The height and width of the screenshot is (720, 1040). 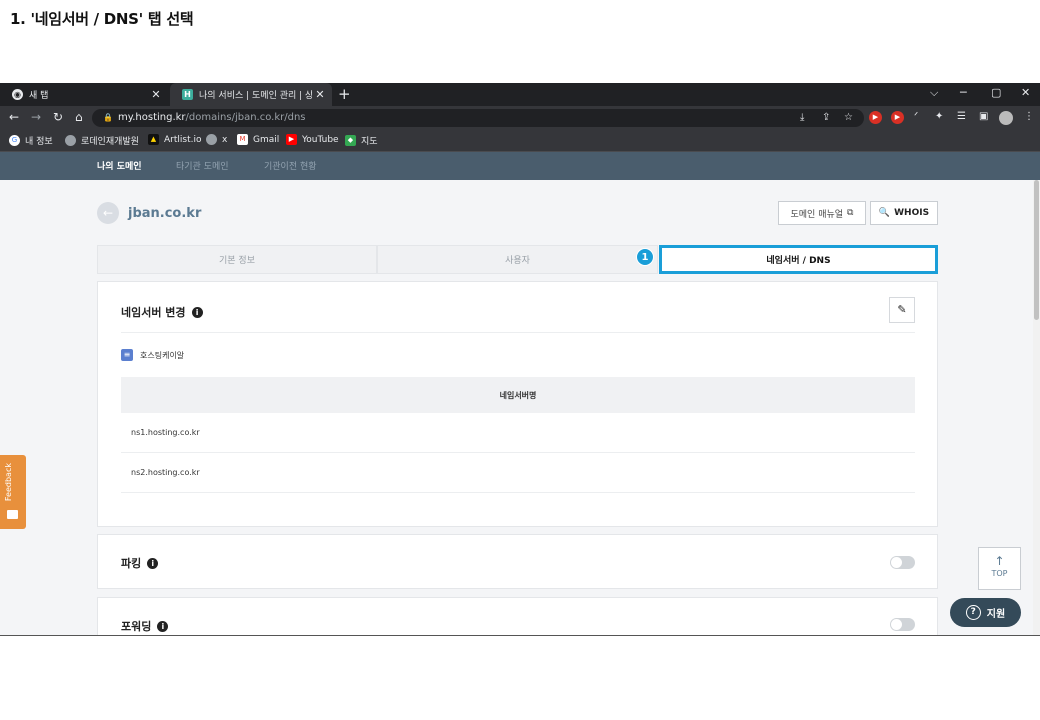 What do you see at coordinates (985, 612) in the screenshot?
I see `support-button: ? 지원` at bounding box center [985, 612].